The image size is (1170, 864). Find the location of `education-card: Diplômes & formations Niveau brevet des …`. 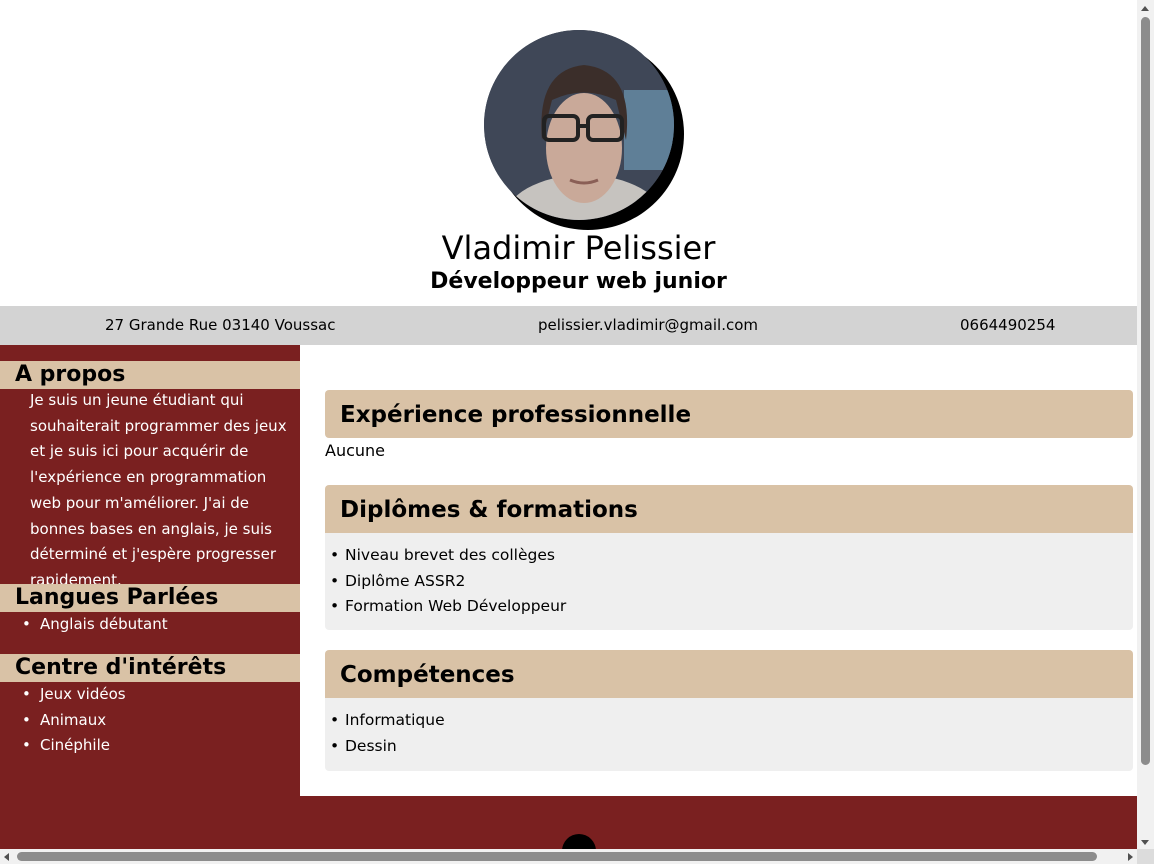

education-card: Diplômes & formations Niveau brevet des … is located at coordinates (729, 557).